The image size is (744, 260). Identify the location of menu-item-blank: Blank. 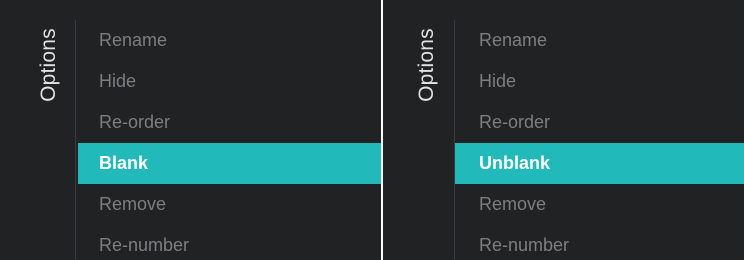
(229, 163).